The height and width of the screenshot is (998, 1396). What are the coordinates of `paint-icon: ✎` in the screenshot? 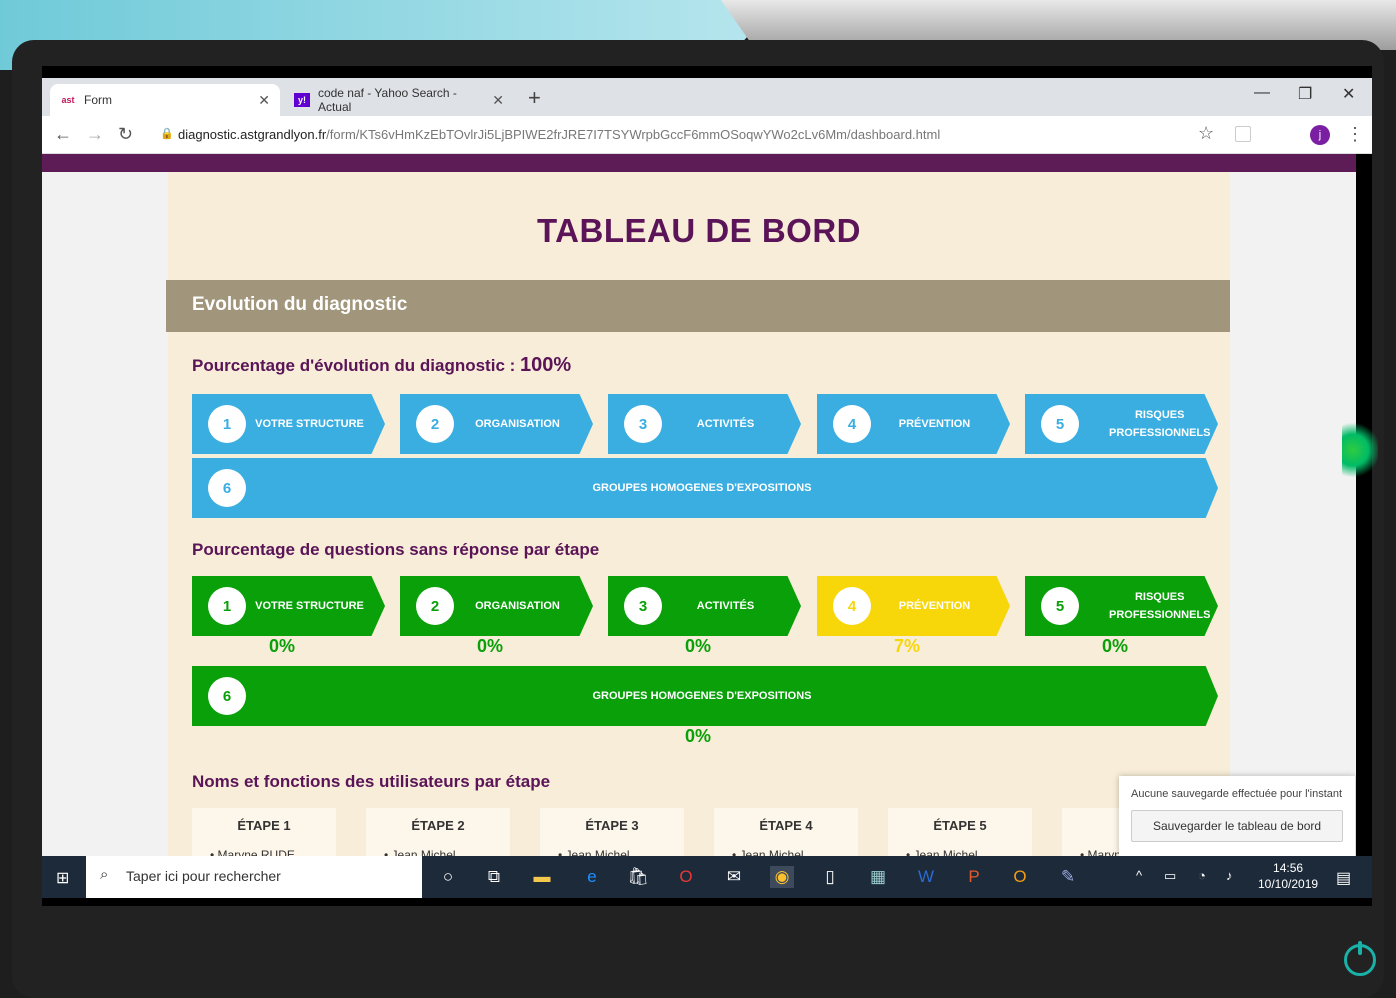 It's located at (1068, 877).